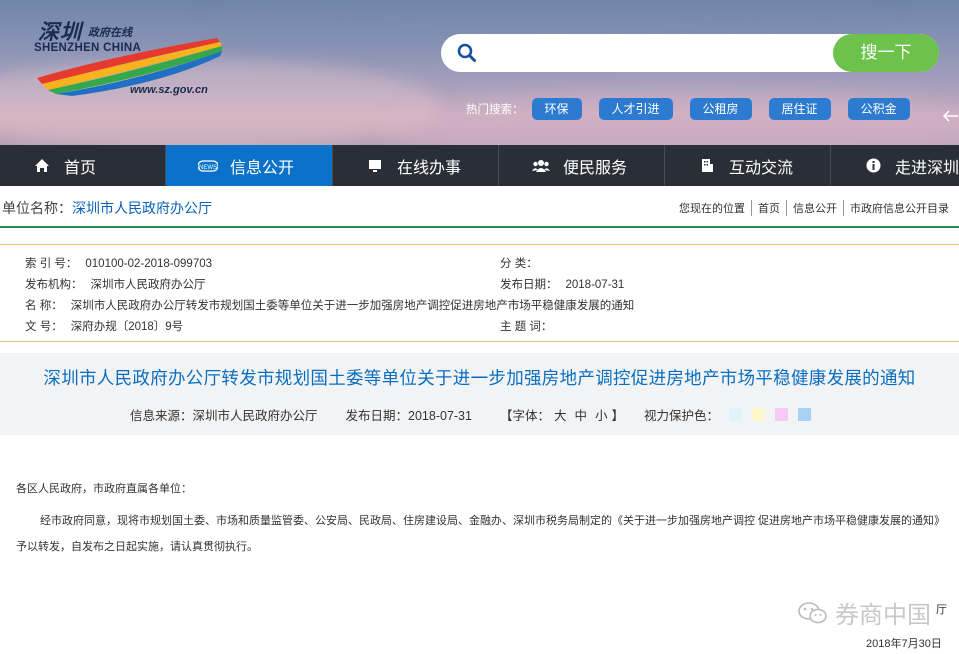 The height and width of the screenshot is (654, 959). What do you see at coordinates (883, 615) in the screenshot?
I see `watermark-text: 券商中国` at bounding box center [883, 615].